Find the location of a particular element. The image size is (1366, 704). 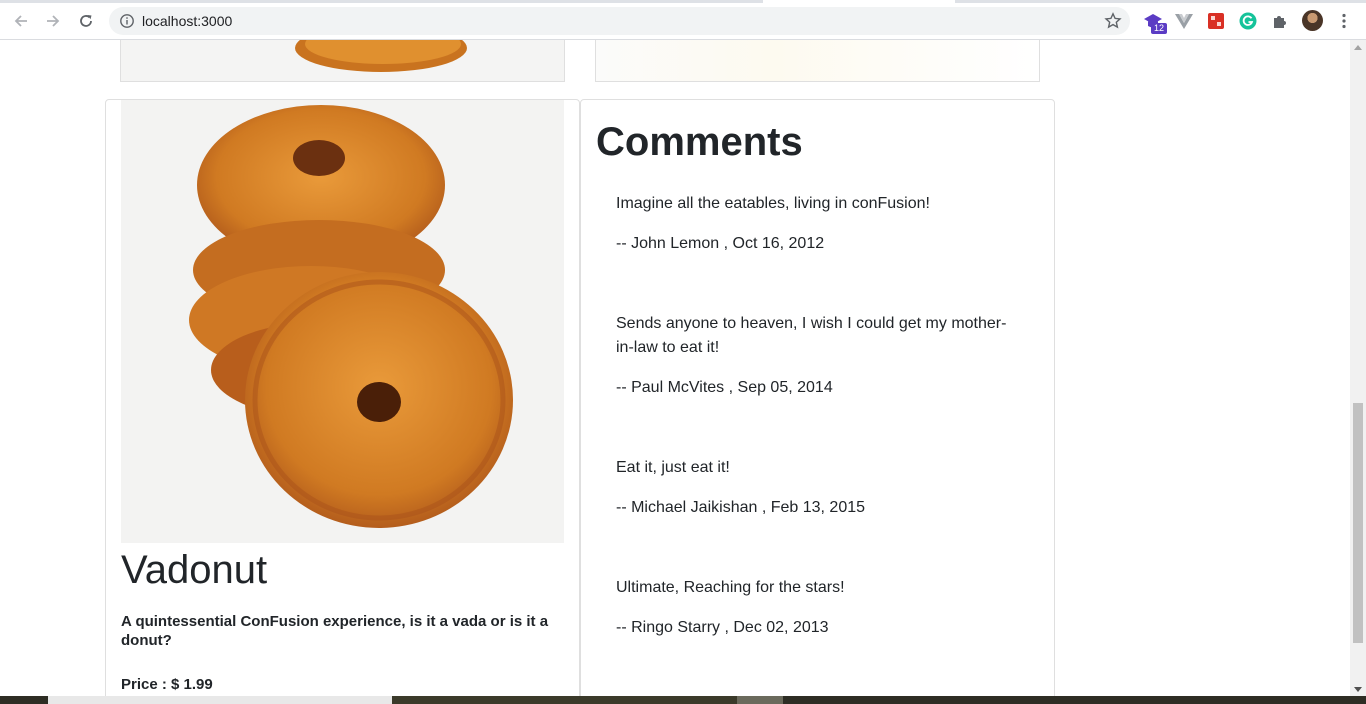

previous-card-left is located at coordinates (342, 61).